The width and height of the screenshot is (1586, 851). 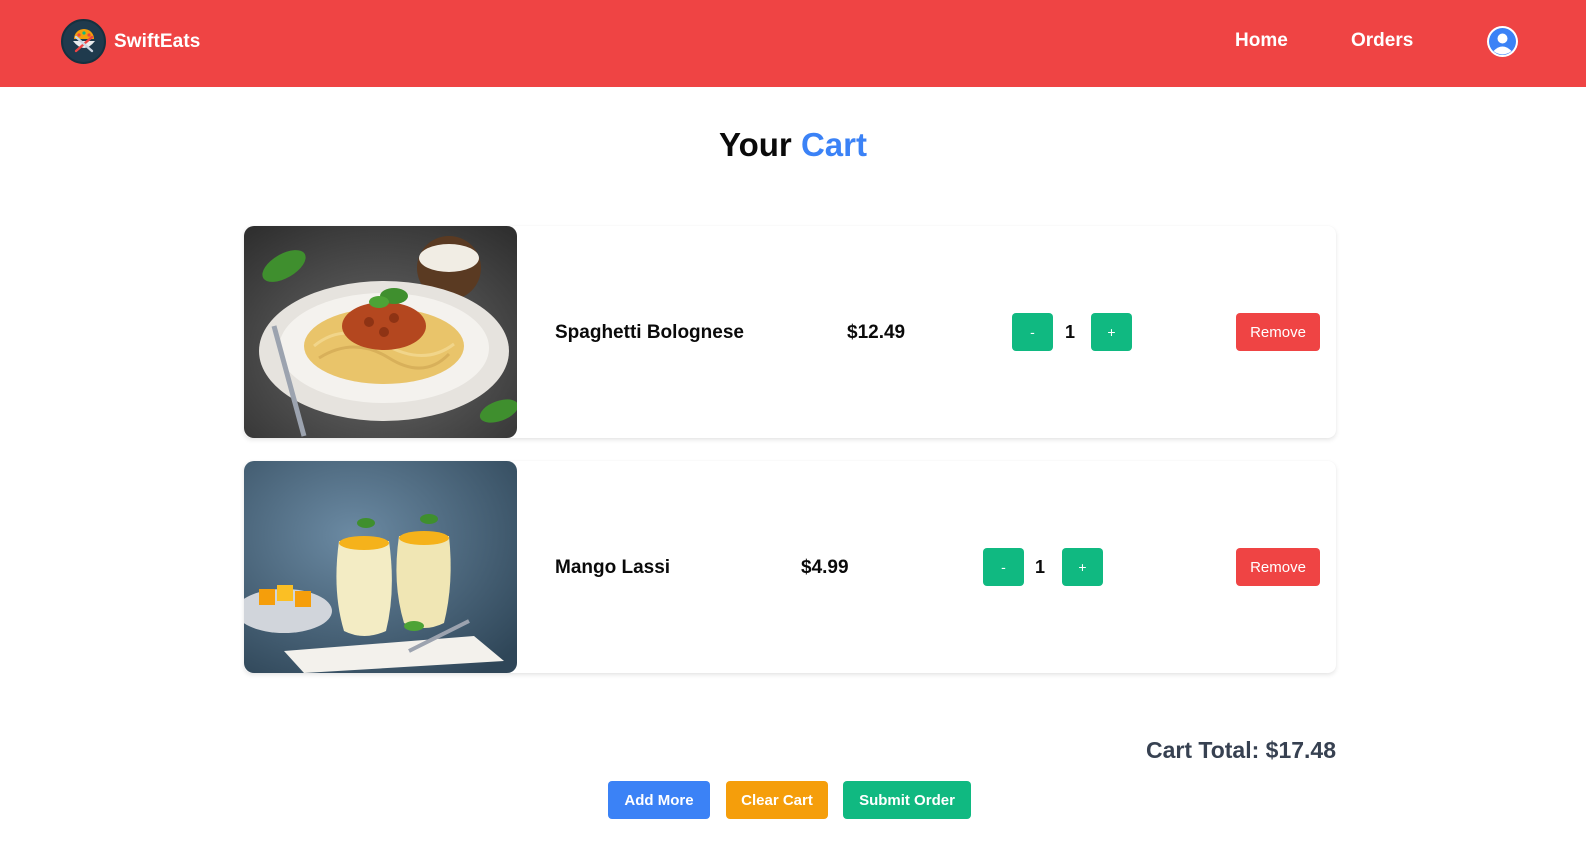 What do you see at coordinates (793, 43) in the screenshot?
I see `navbar: SwiftEats Home Orders` at bounding box center [793, 43].